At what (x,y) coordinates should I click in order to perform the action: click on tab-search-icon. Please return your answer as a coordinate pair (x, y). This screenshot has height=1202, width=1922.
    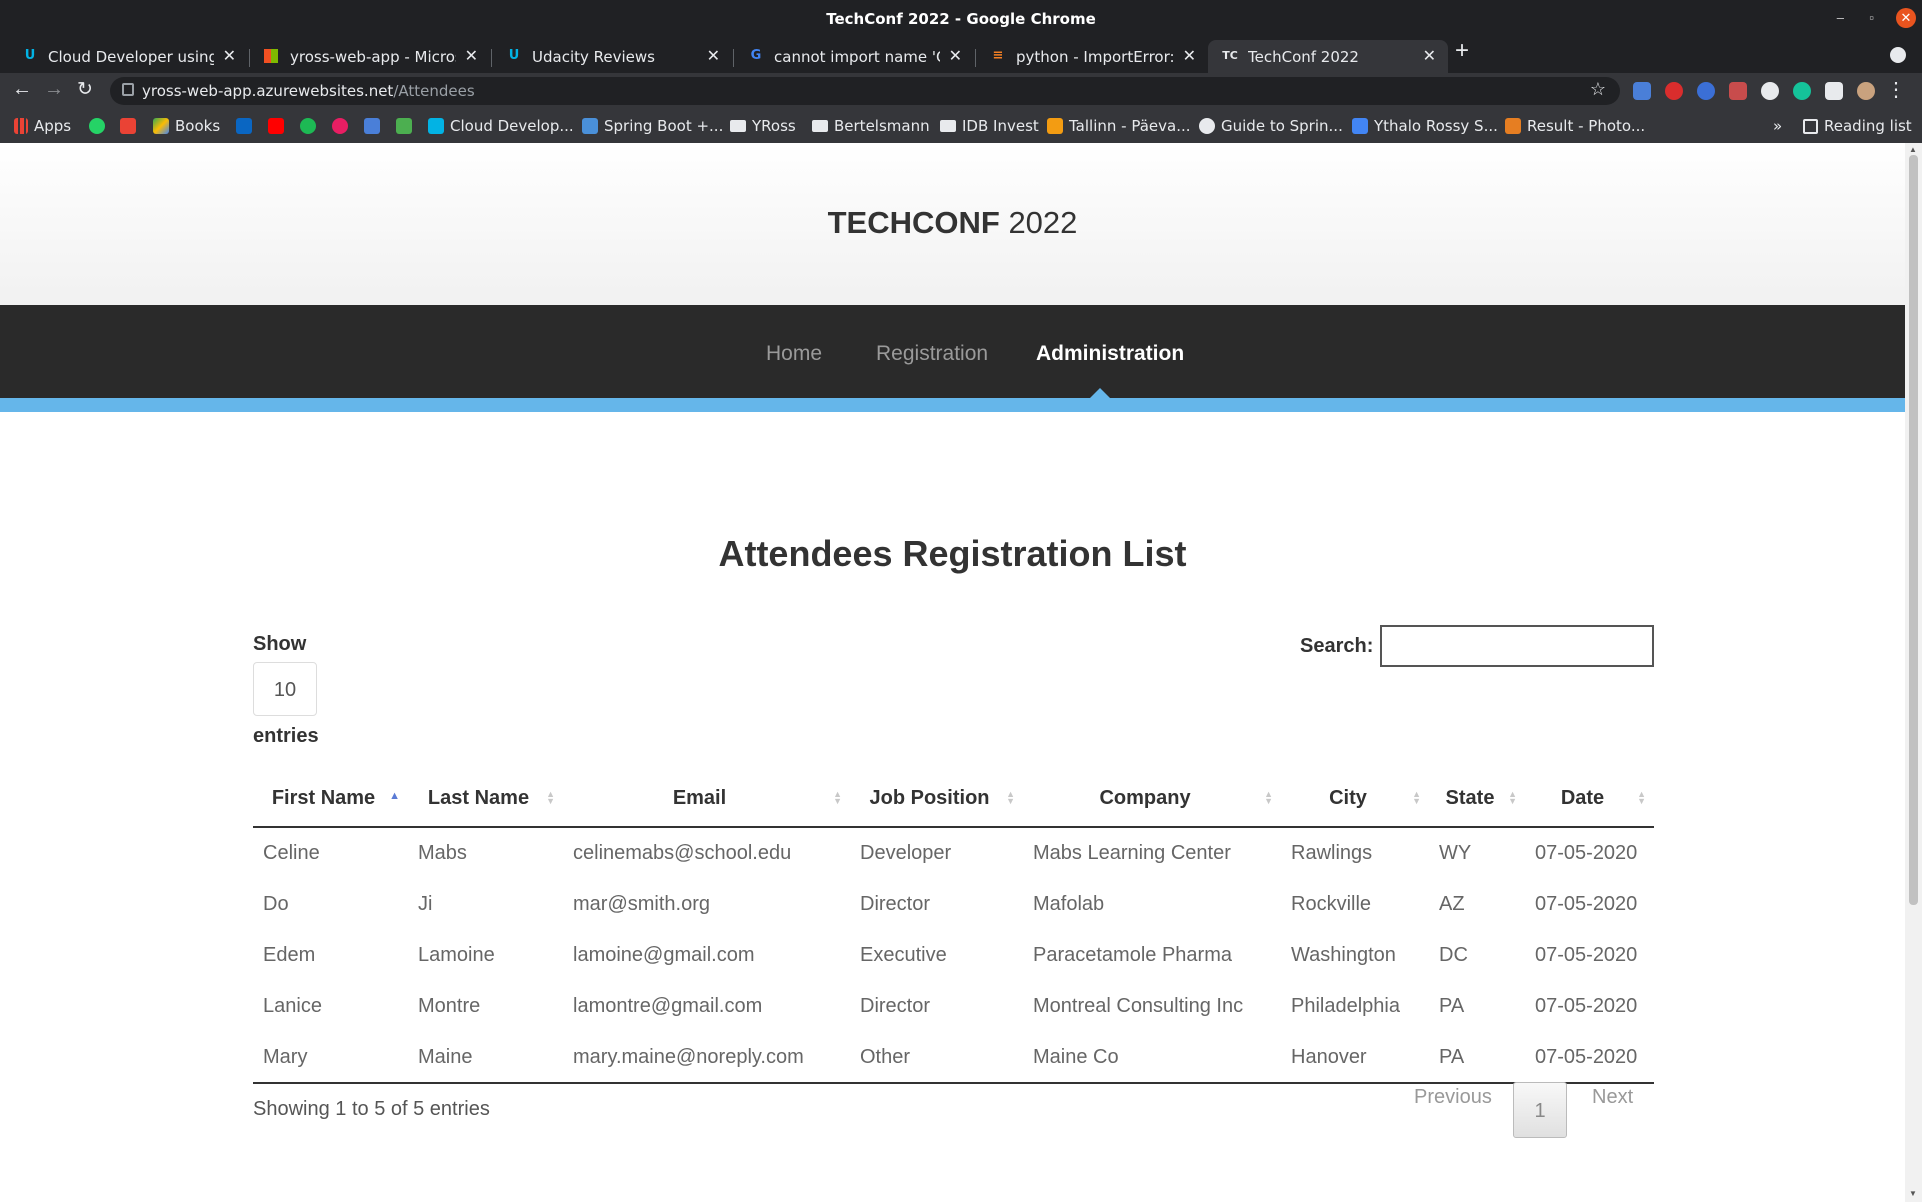
    Looking at the image, I should click on (1898, 55).